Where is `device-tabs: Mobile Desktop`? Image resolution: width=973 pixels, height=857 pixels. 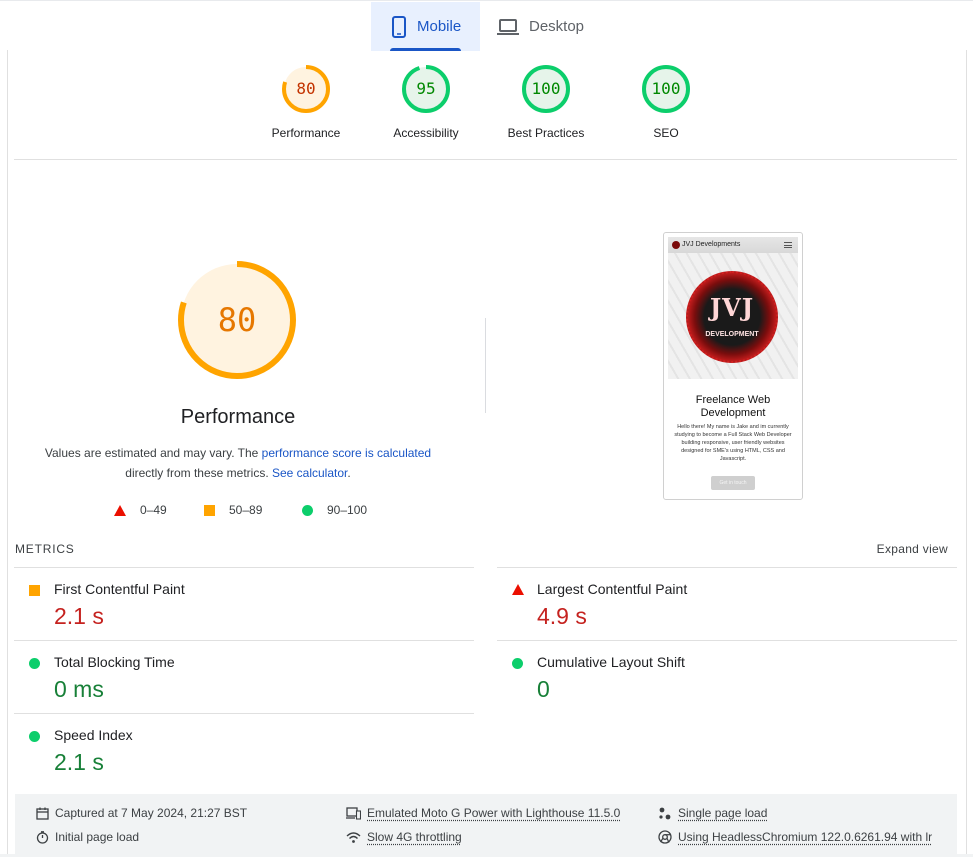 device-tabs: Mobile Desktop is located at coordinates (486, 25).